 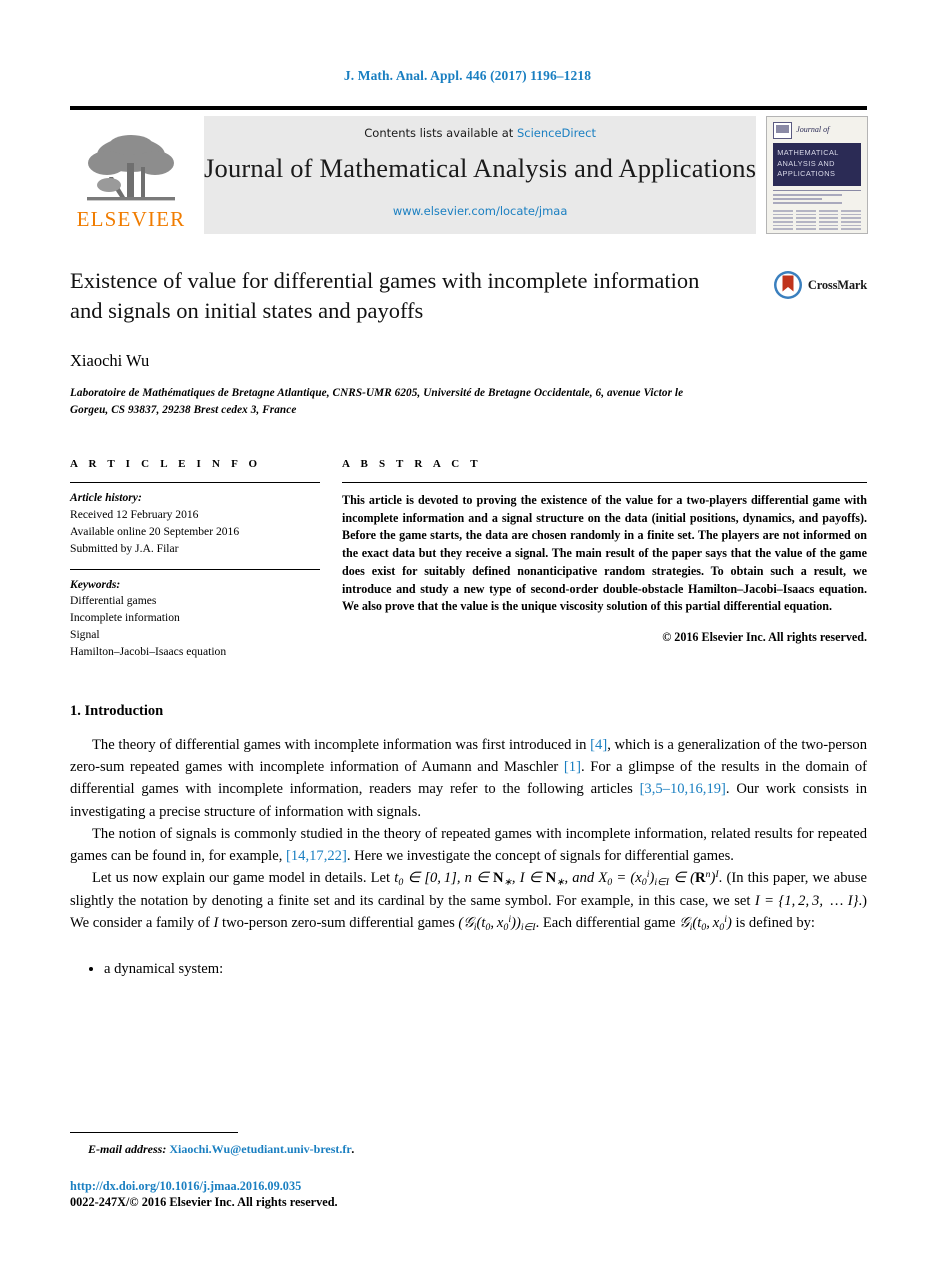 What do you see at coordinates (148, 652) in the screenshot?
I see `keyword-item: Hamilton–Jacobi–Isaacs equation` at bounding box center [148, 652].